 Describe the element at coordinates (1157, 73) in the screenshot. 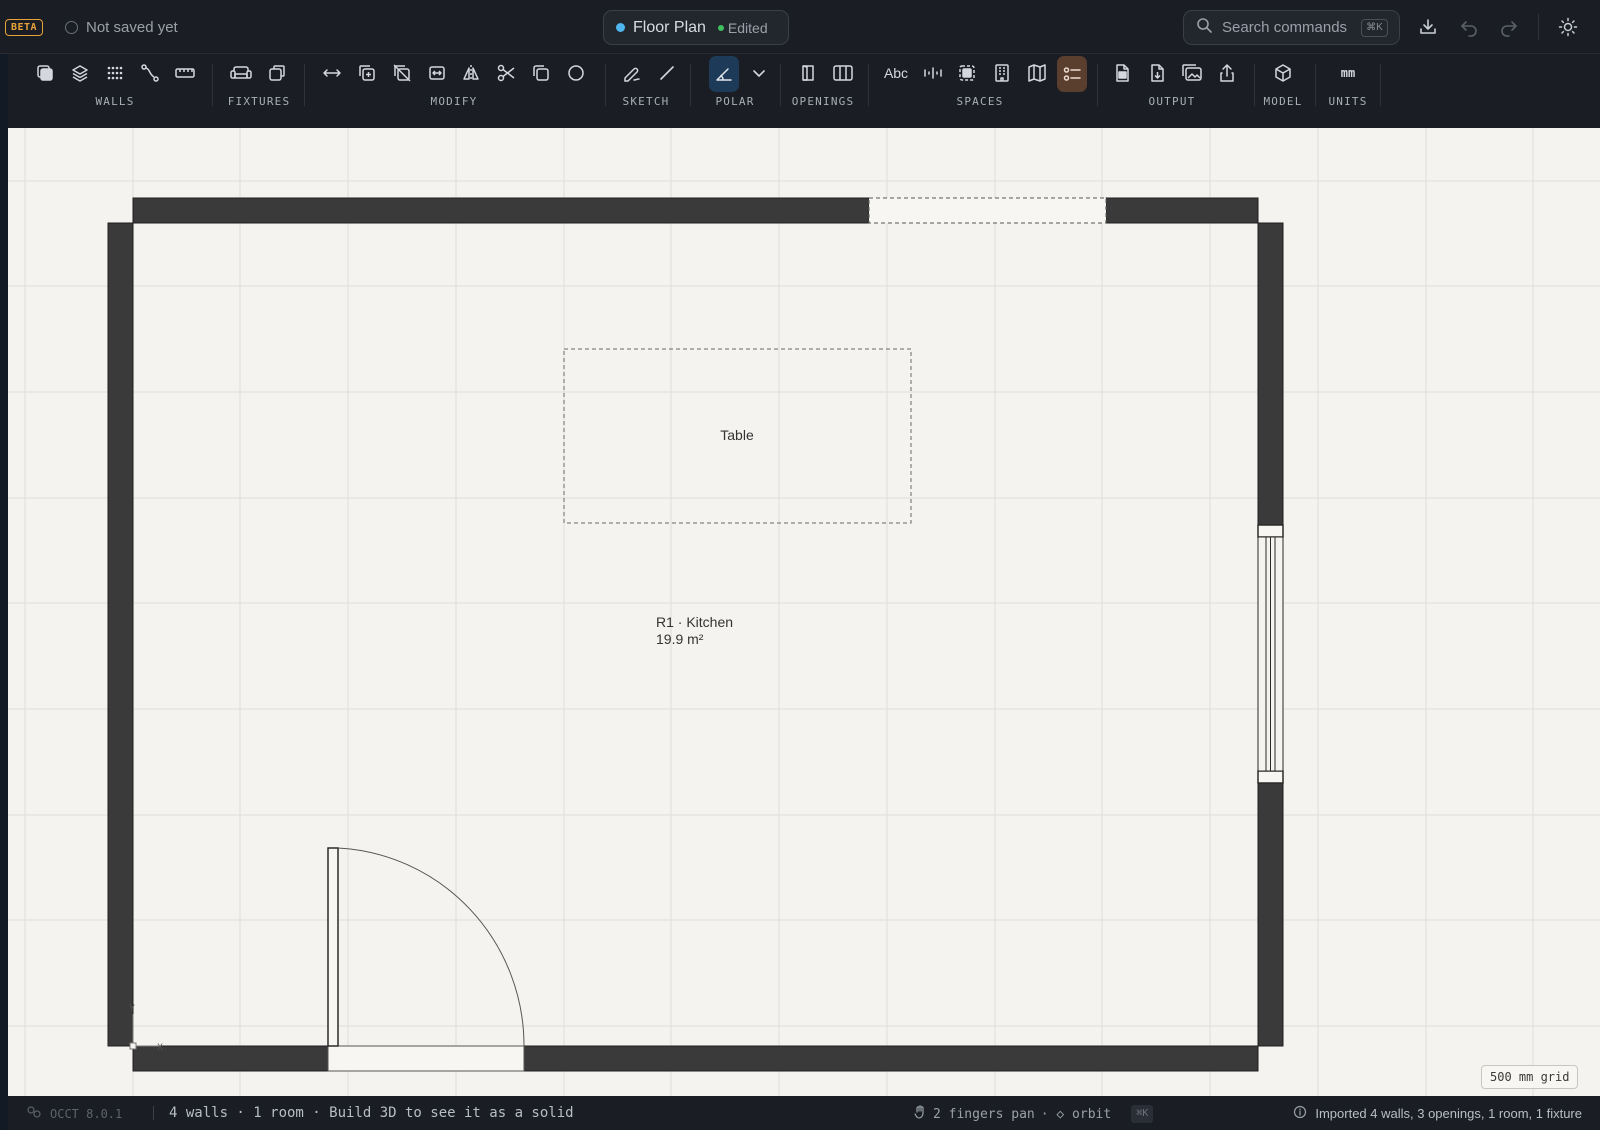

I see `export-pdf-icon` at that location.